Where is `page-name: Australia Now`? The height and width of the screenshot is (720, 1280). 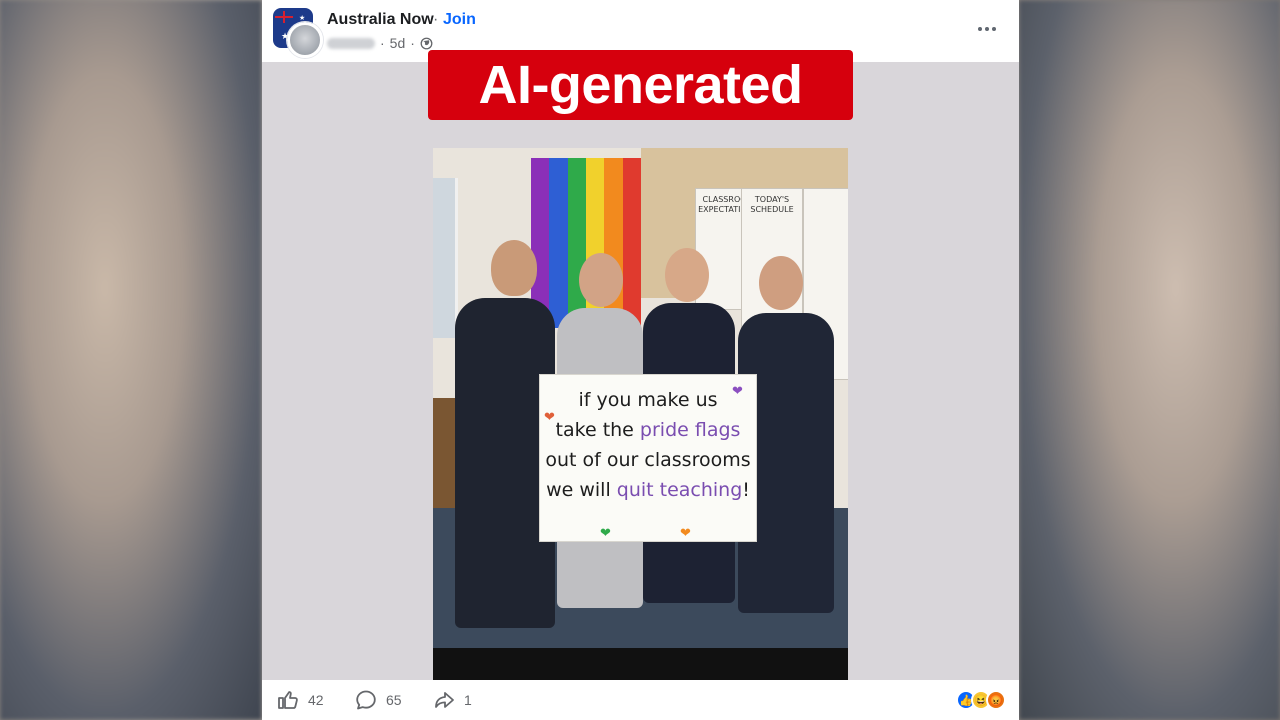 page-name: Australia Now is located at coordinates (380, 20).